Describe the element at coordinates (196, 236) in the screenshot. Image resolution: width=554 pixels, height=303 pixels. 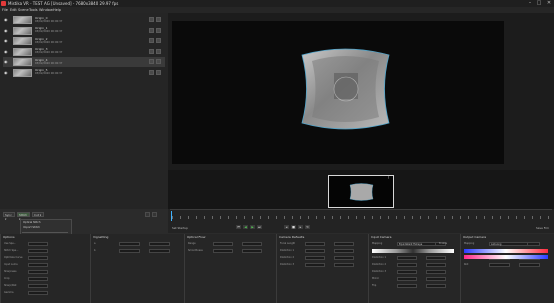
I see `panel-title: Optical Flow` at that location.